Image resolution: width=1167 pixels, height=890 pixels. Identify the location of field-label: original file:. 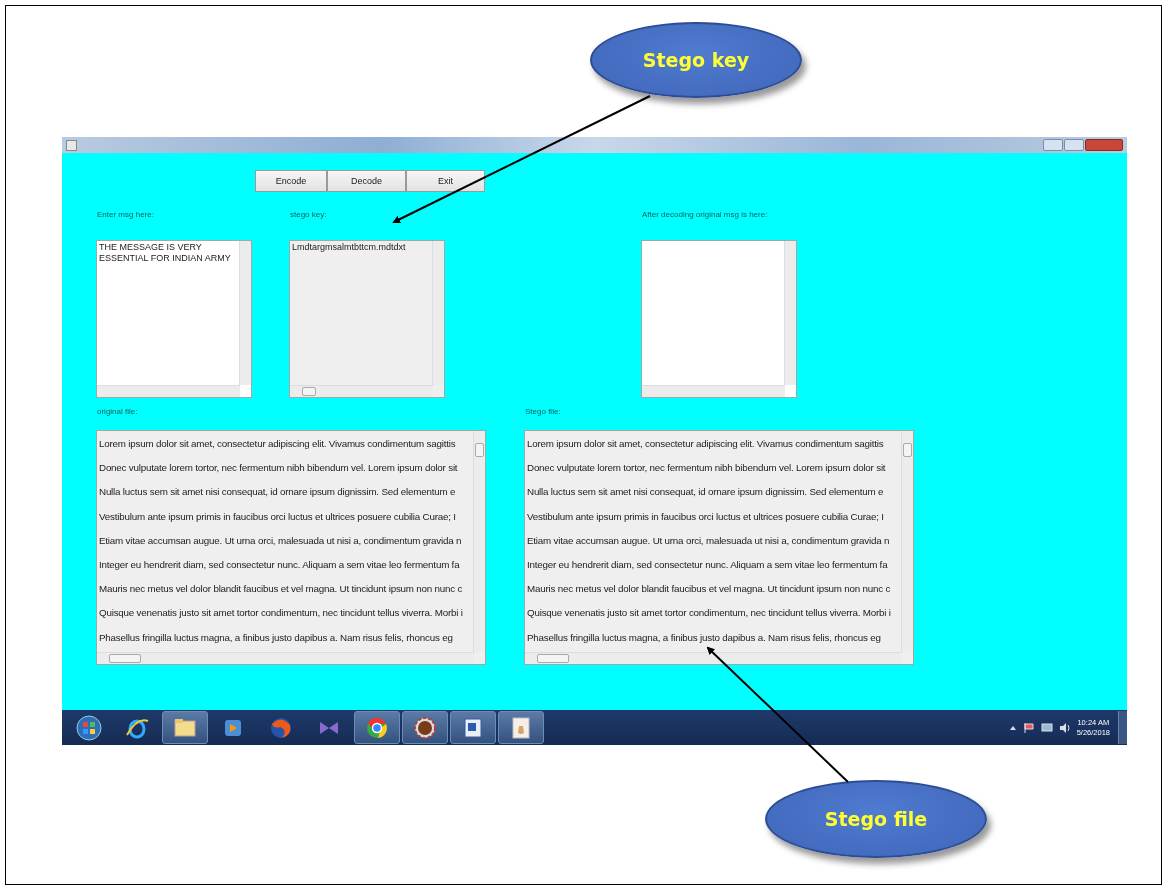
(117, 412).